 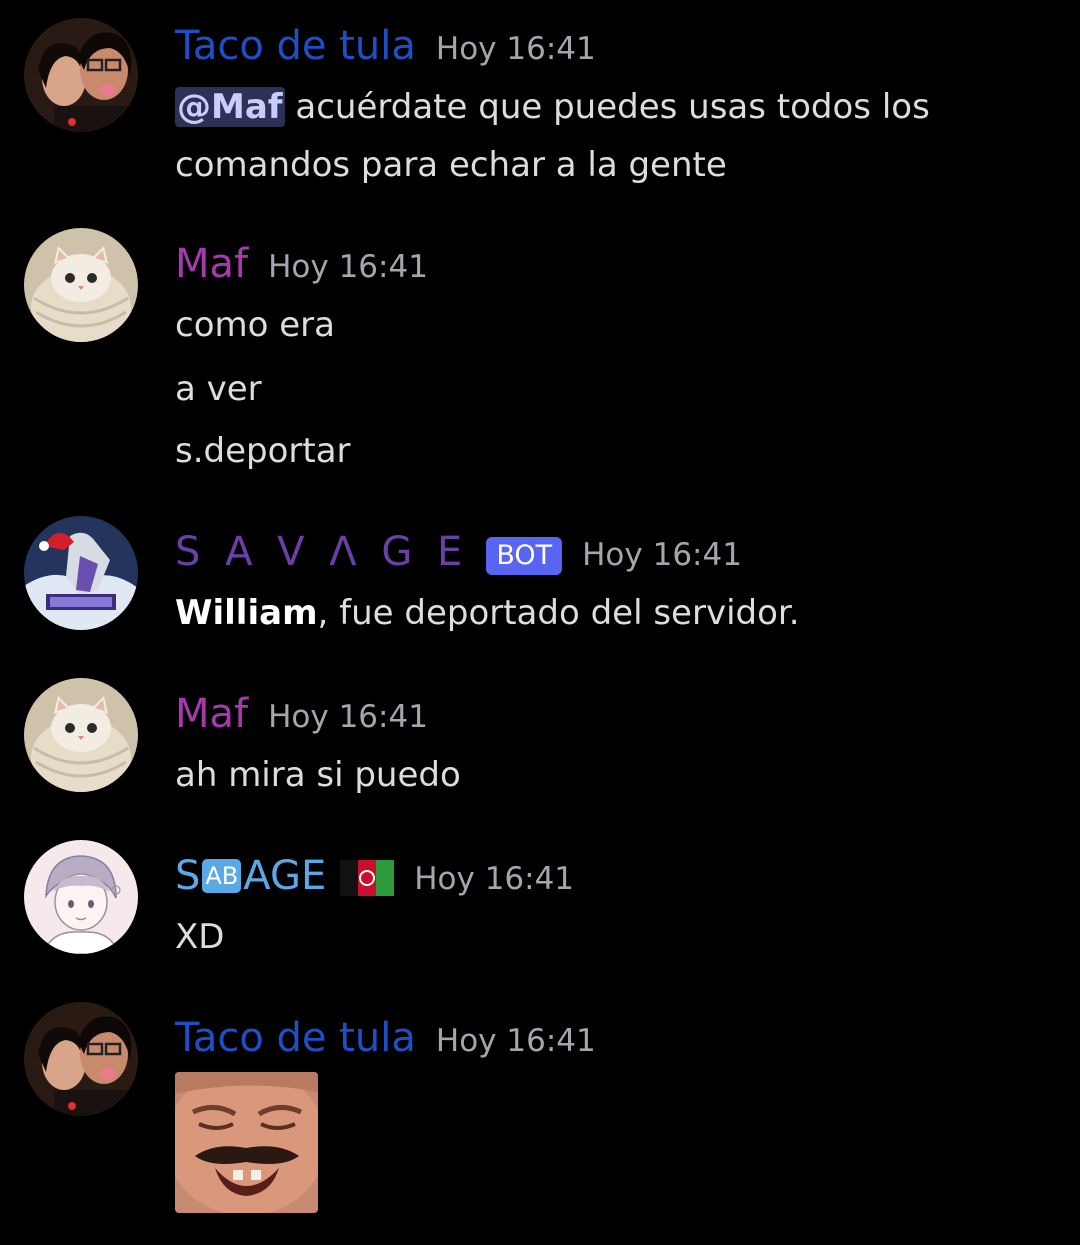 I want to click on message-text: XD, so click(x=200, y=937).